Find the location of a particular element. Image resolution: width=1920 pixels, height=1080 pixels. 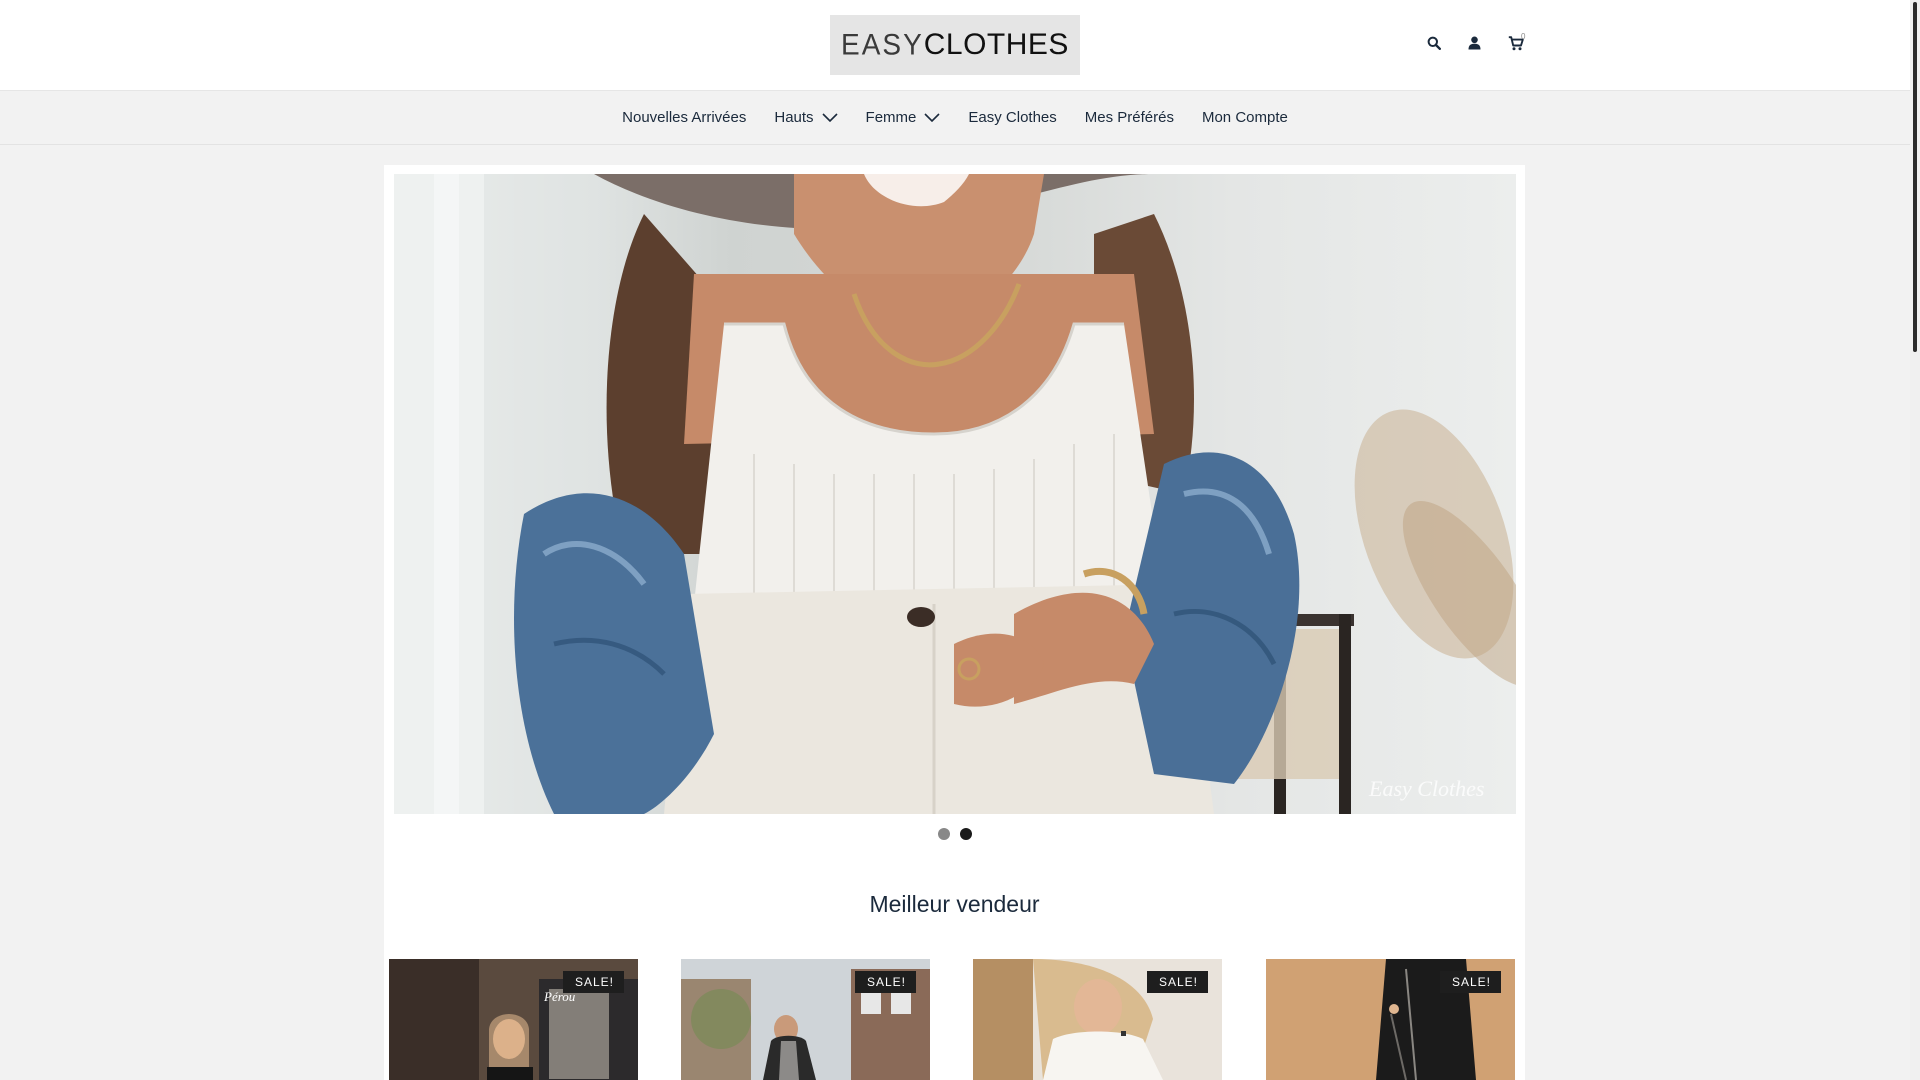

nav-item-mon-compte: Mon Compte is located at coordinates (1245, 117).